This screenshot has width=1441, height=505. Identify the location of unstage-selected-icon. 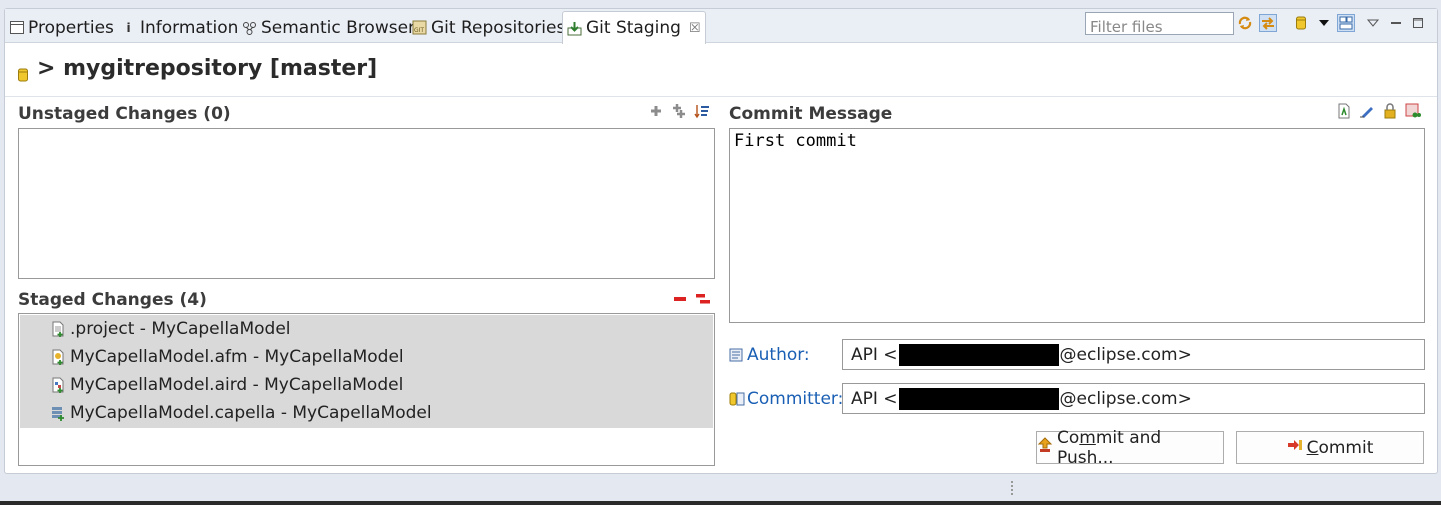
(679, 298).